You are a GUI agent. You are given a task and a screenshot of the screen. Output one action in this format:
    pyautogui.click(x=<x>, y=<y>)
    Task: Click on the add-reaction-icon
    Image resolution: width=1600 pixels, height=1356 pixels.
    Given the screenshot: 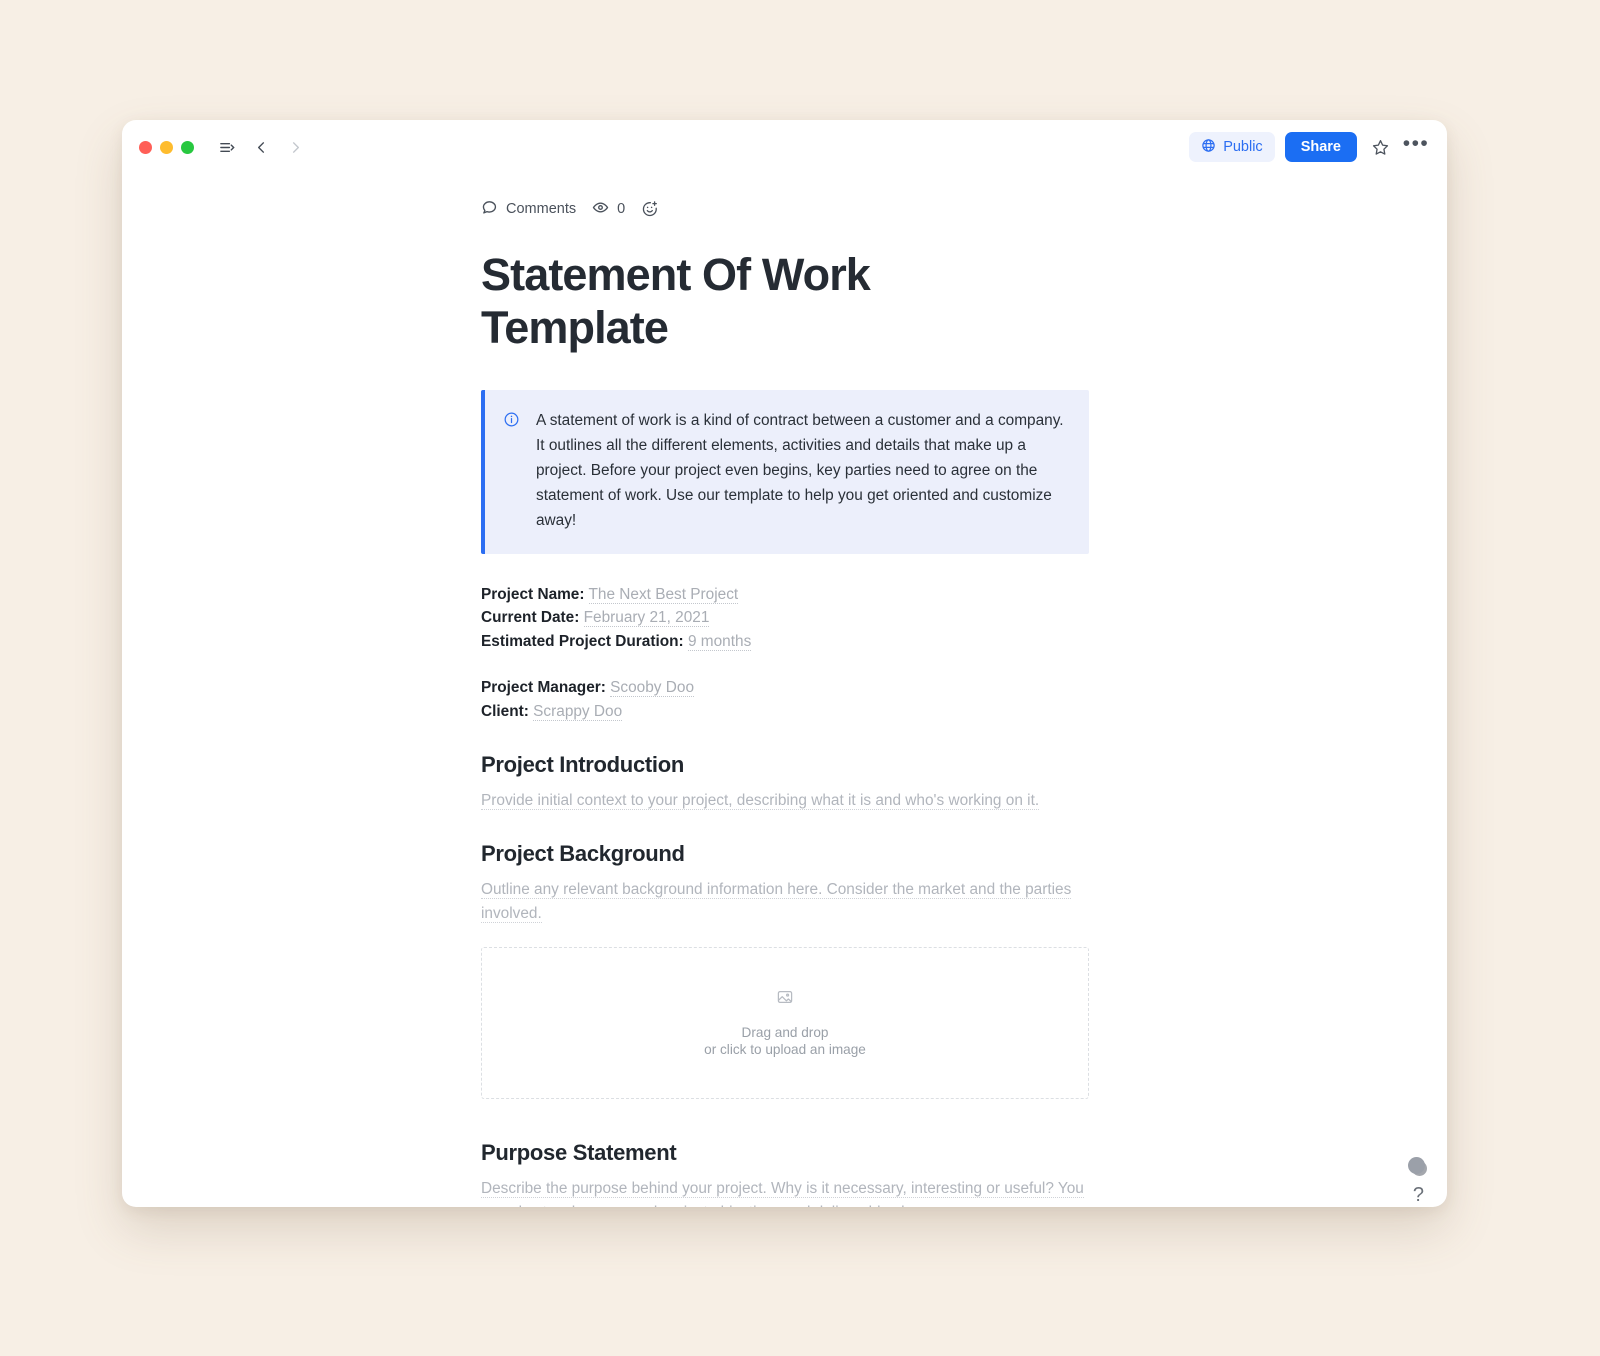 What is the action you would take?
    pyautogui.click(x=650, y=209)
    